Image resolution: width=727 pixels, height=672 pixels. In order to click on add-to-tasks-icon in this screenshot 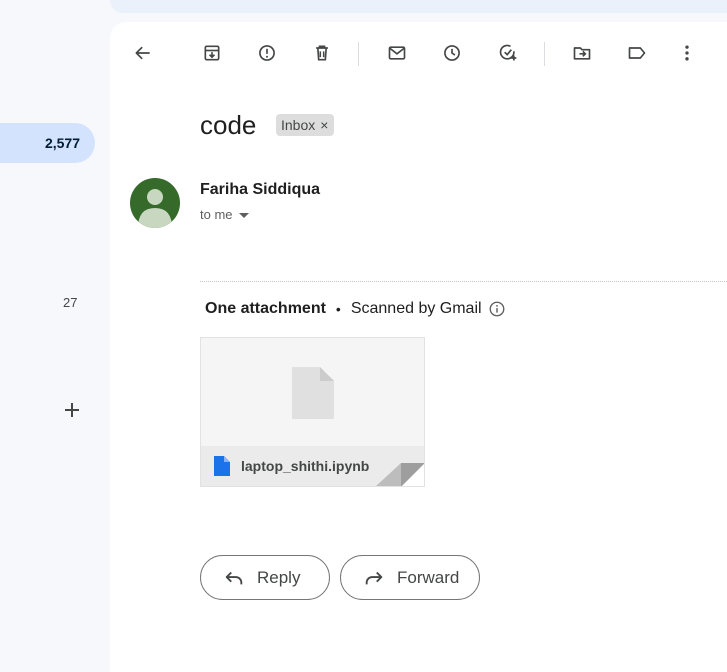, I will do `click(508, 53)`.